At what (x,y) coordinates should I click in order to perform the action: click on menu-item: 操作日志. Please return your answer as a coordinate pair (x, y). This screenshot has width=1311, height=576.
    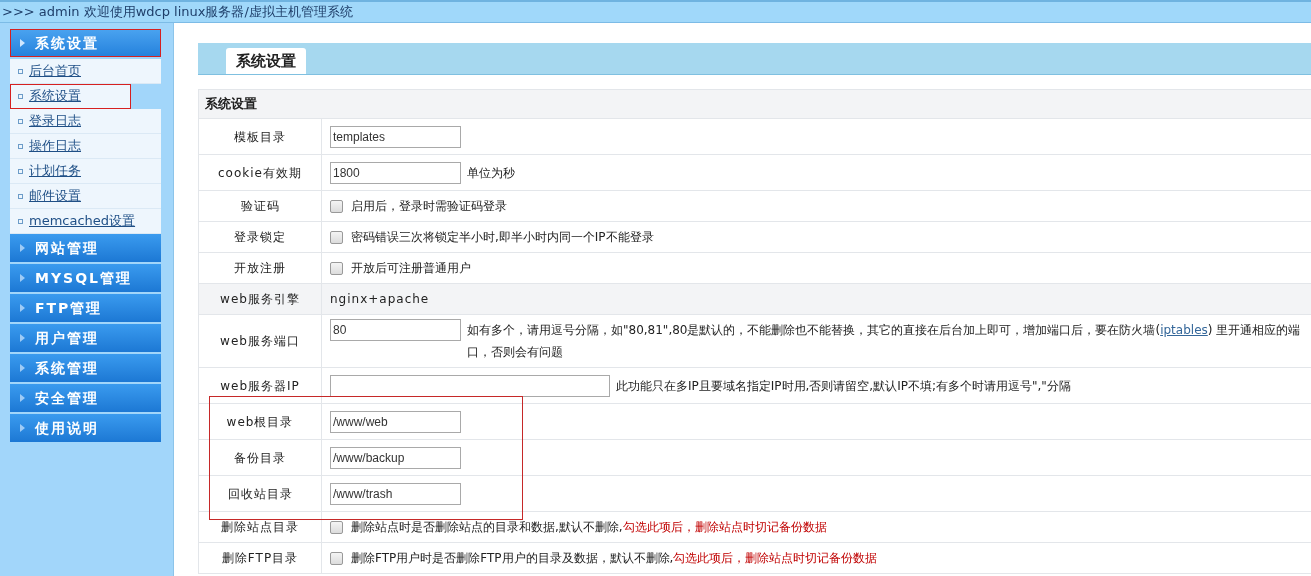
    Looking at the image, I should click on (85, 146).